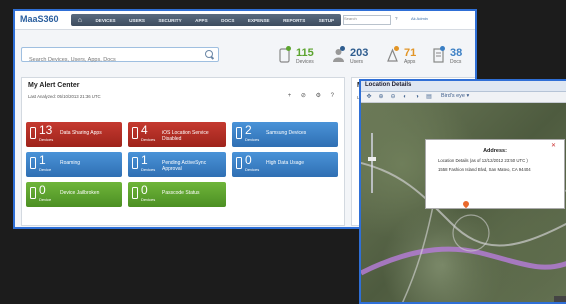 Image resolution: width=566 pixels, height=304 pixels. I want to click on logo-text: MaaS360, so click(39, 19).